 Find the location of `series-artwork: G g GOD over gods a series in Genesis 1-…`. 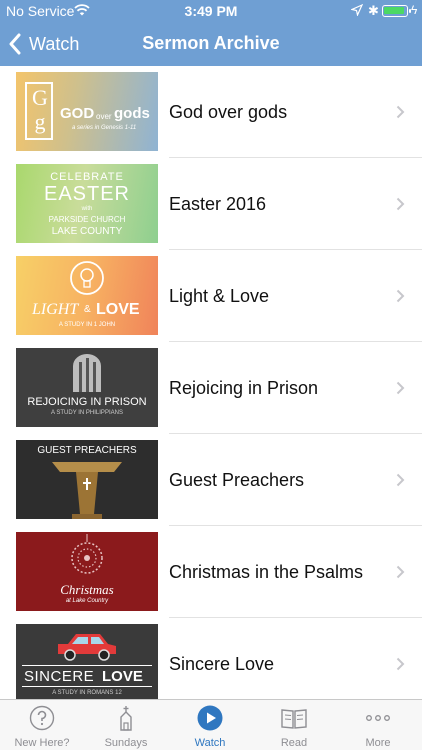

series-artwork: G g GOD over gods a series in Genesis 1-… is located at coordinates (87, 111).